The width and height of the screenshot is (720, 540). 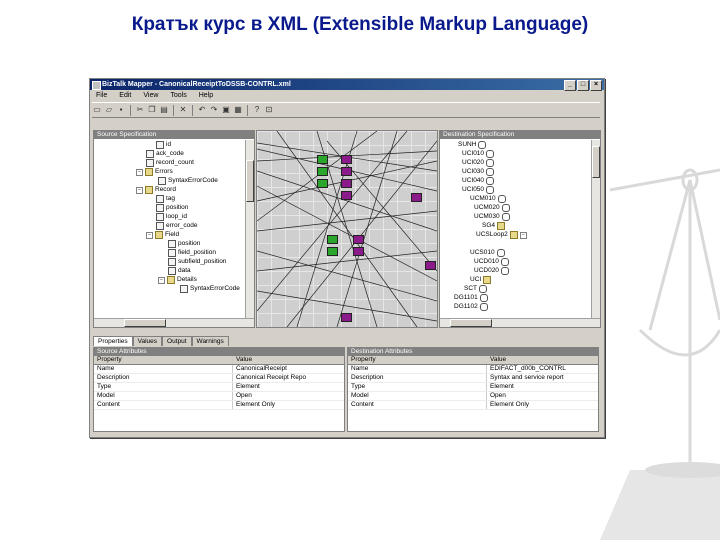 I want to click on tree-item: data, so click(x=179, y=271).